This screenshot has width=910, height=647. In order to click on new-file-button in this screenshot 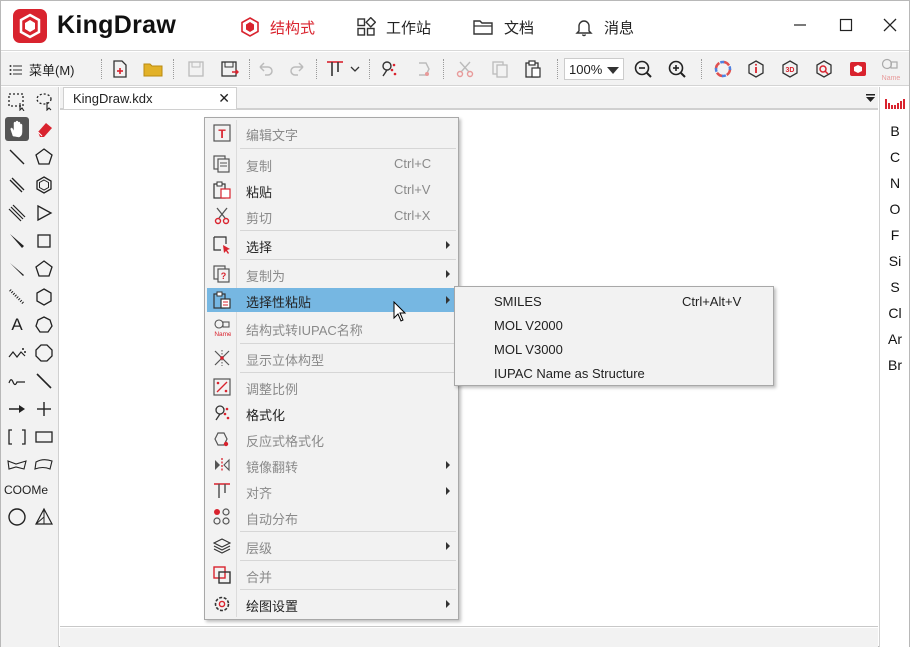, I will do `click(120, 69)`.